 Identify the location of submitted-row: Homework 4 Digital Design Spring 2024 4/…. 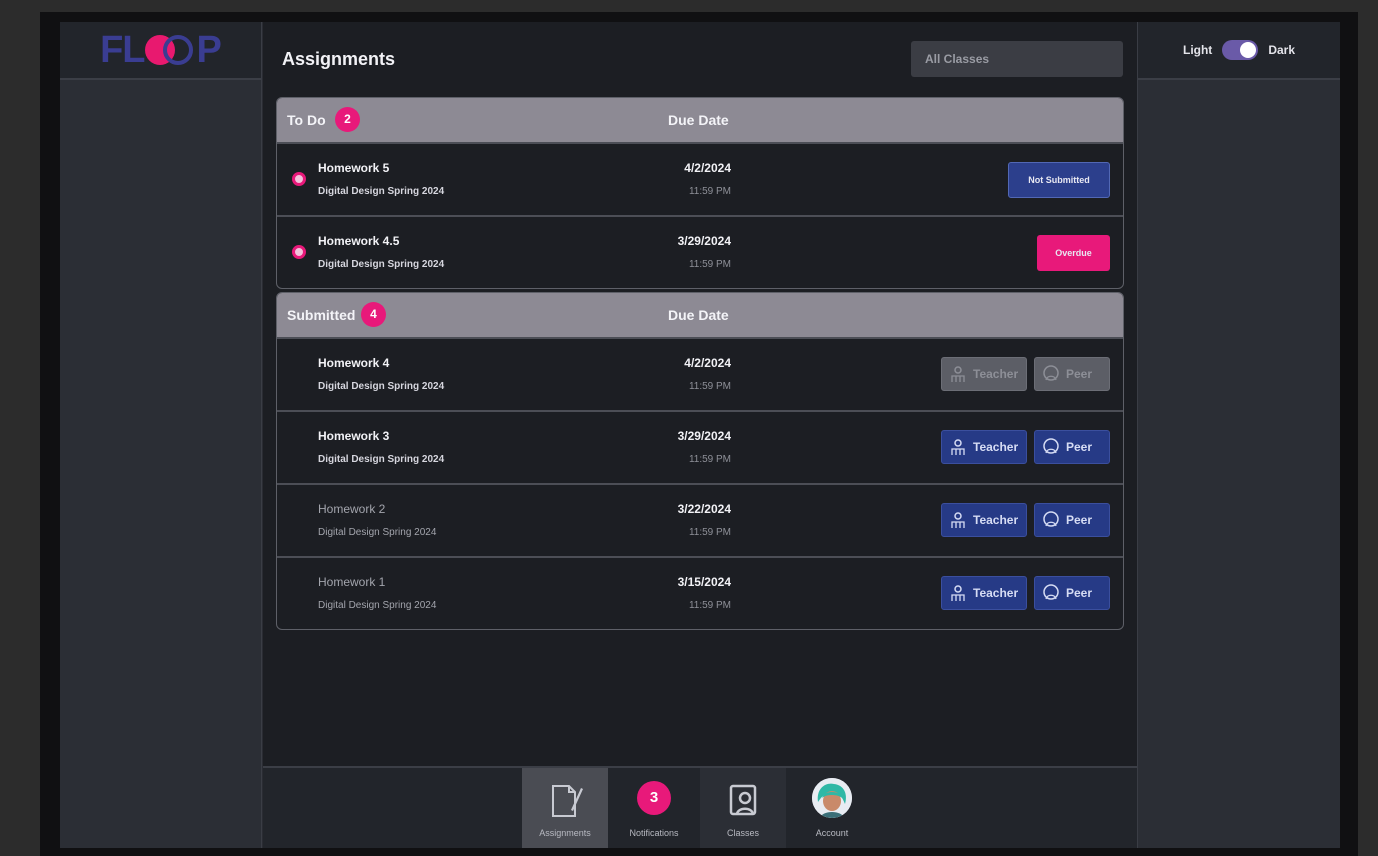
(700, 373).